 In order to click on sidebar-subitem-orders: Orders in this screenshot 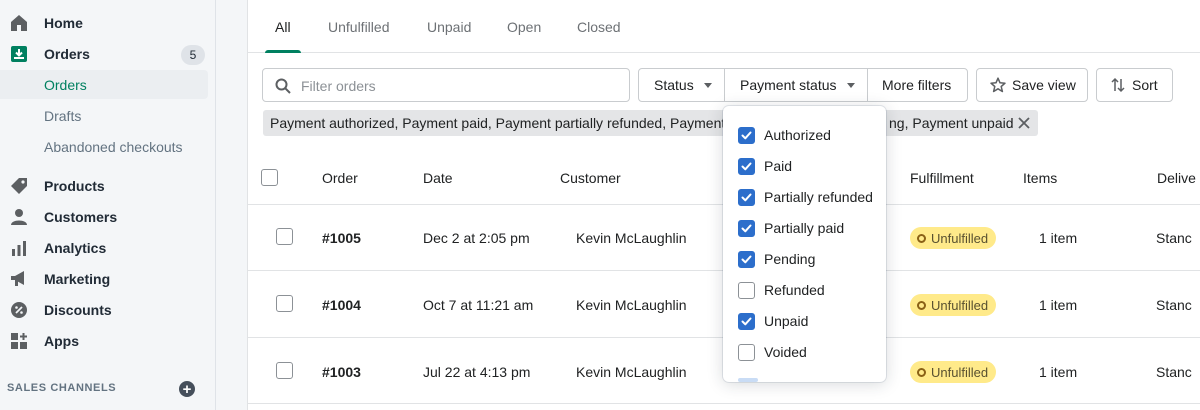, I will do `click(104, 84)`.